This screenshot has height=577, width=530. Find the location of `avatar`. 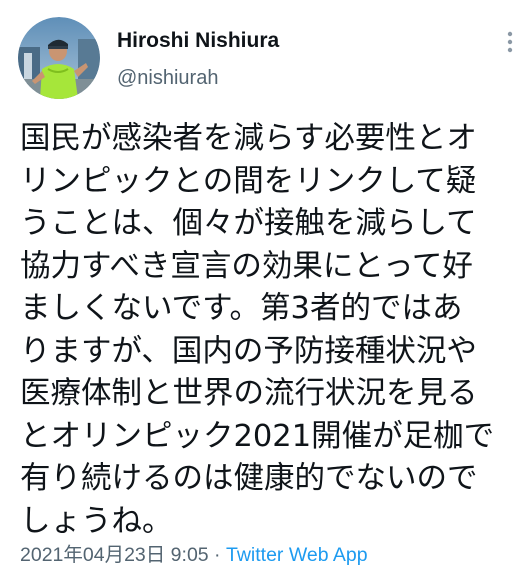

avatar is located at coordinates (59, 58).